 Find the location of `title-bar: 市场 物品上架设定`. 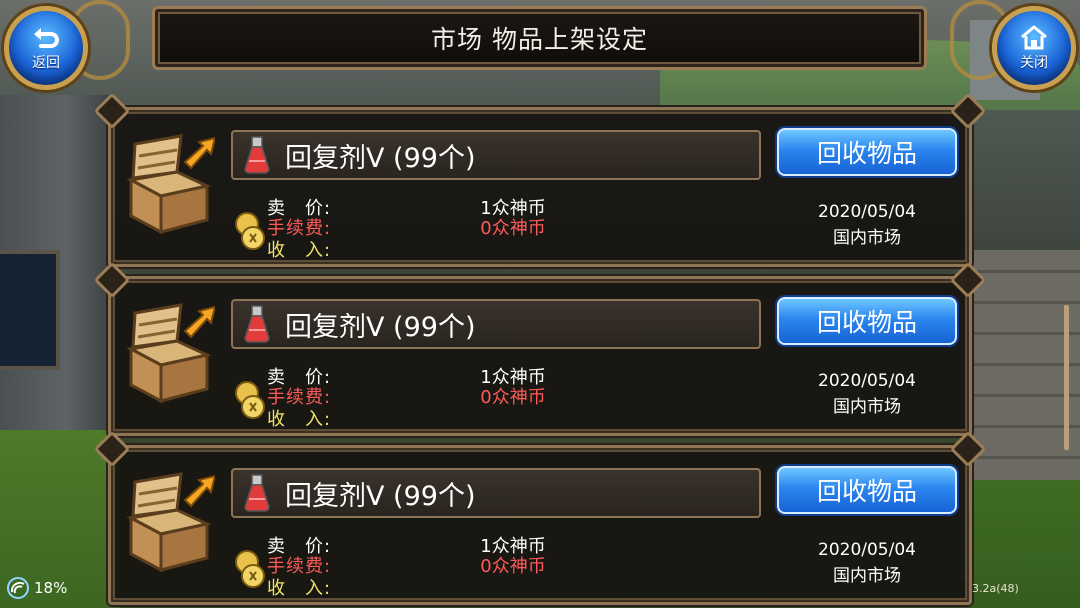

title-bar: 市场 物品上架设定 is located at coordinates (539, 38).